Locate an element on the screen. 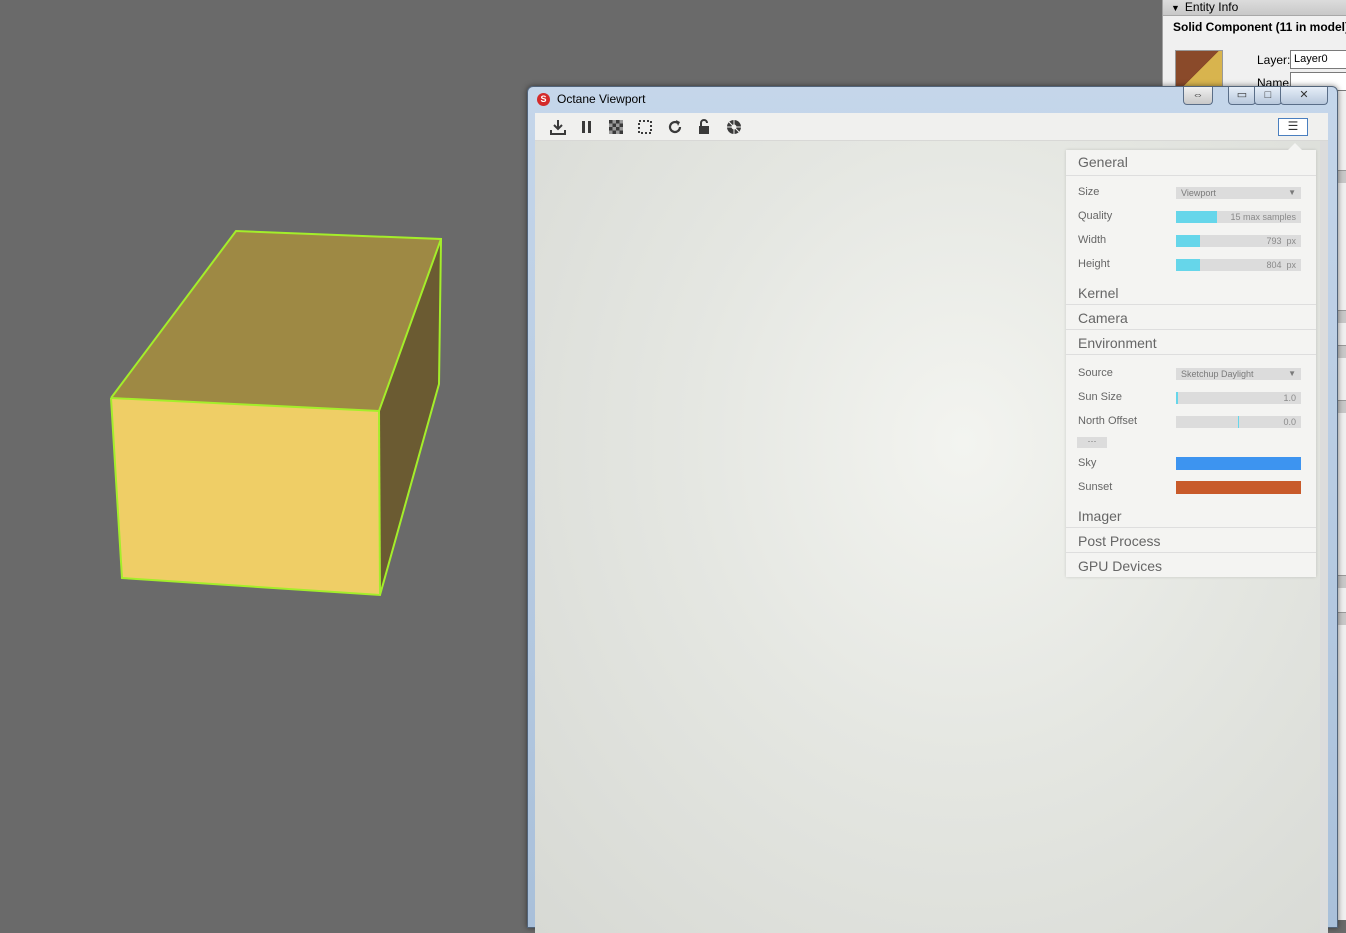  north-offset-value: 0.0 is located at coordinates (1289, 422).